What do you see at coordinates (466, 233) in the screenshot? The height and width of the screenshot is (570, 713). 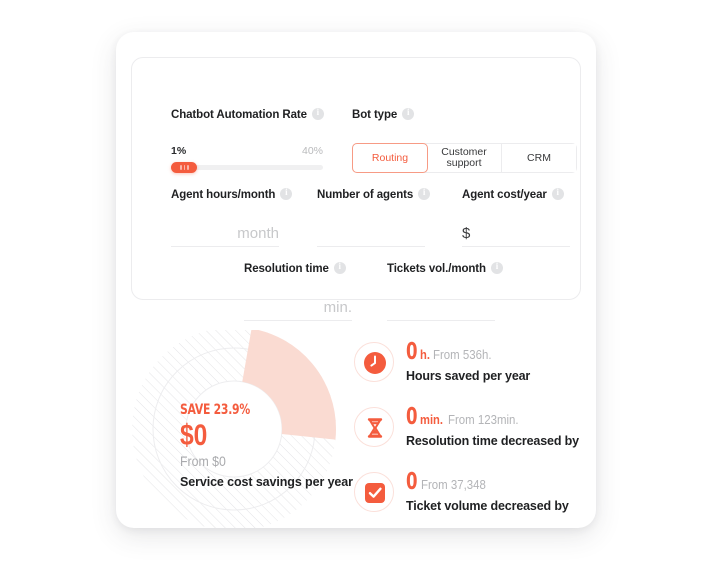 I see `agent-cost-value: $` at bounding box center [466, 233].